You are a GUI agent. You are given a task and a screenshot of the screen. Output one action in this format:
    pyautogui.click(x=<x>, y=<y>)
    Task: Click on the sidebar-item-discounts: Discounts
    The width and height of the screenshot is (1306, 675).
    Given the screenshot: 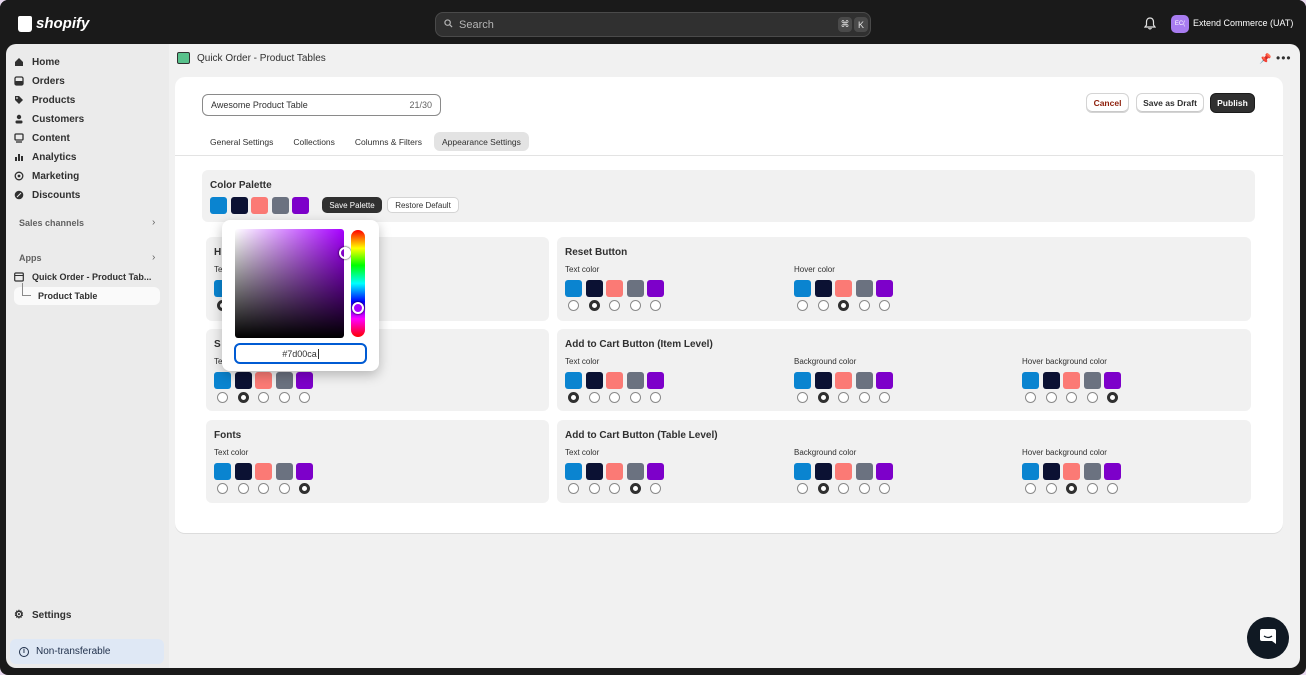 What is the action you would take?
    pyautogui.click(x=47, y=195)
    